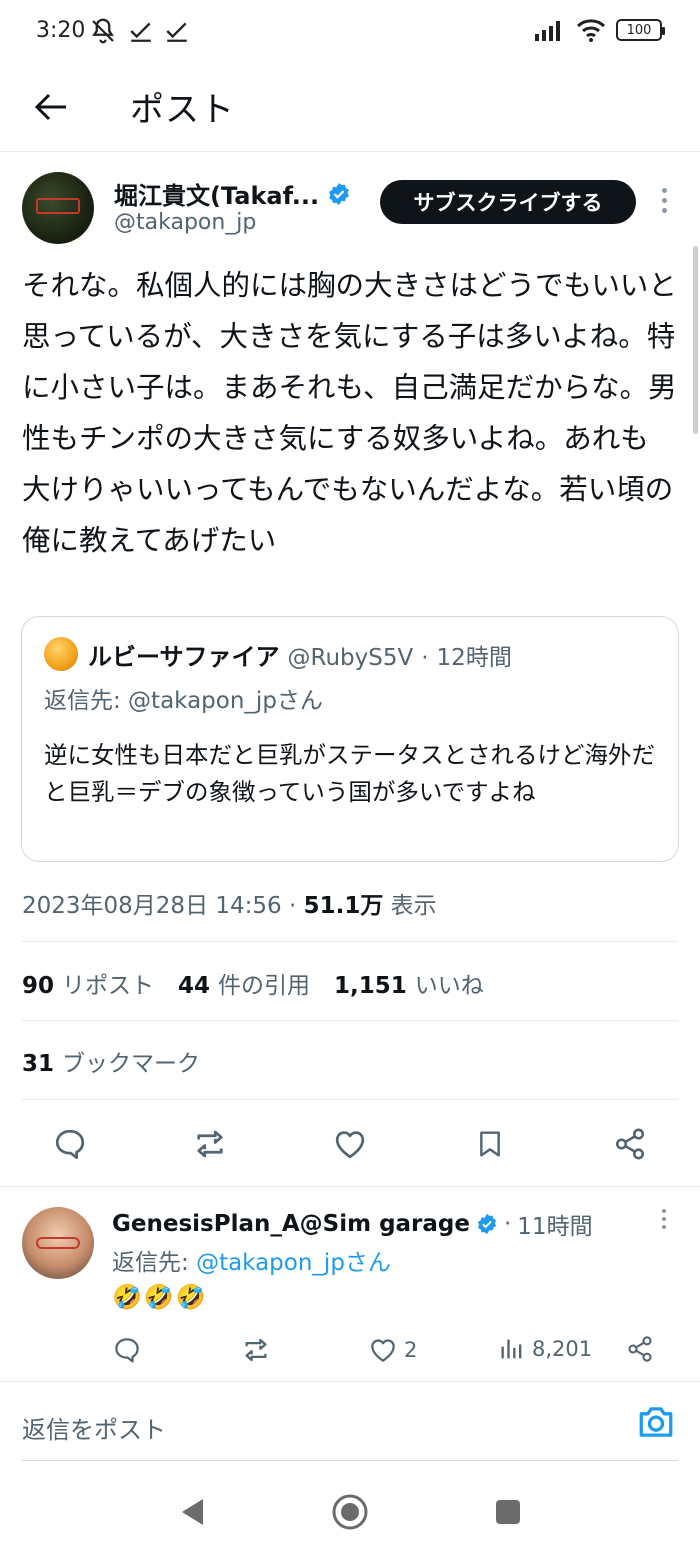  Describe the element at coordinates (411, 1350) in the screenshot. I see `reply-like-count: 2` at that location.